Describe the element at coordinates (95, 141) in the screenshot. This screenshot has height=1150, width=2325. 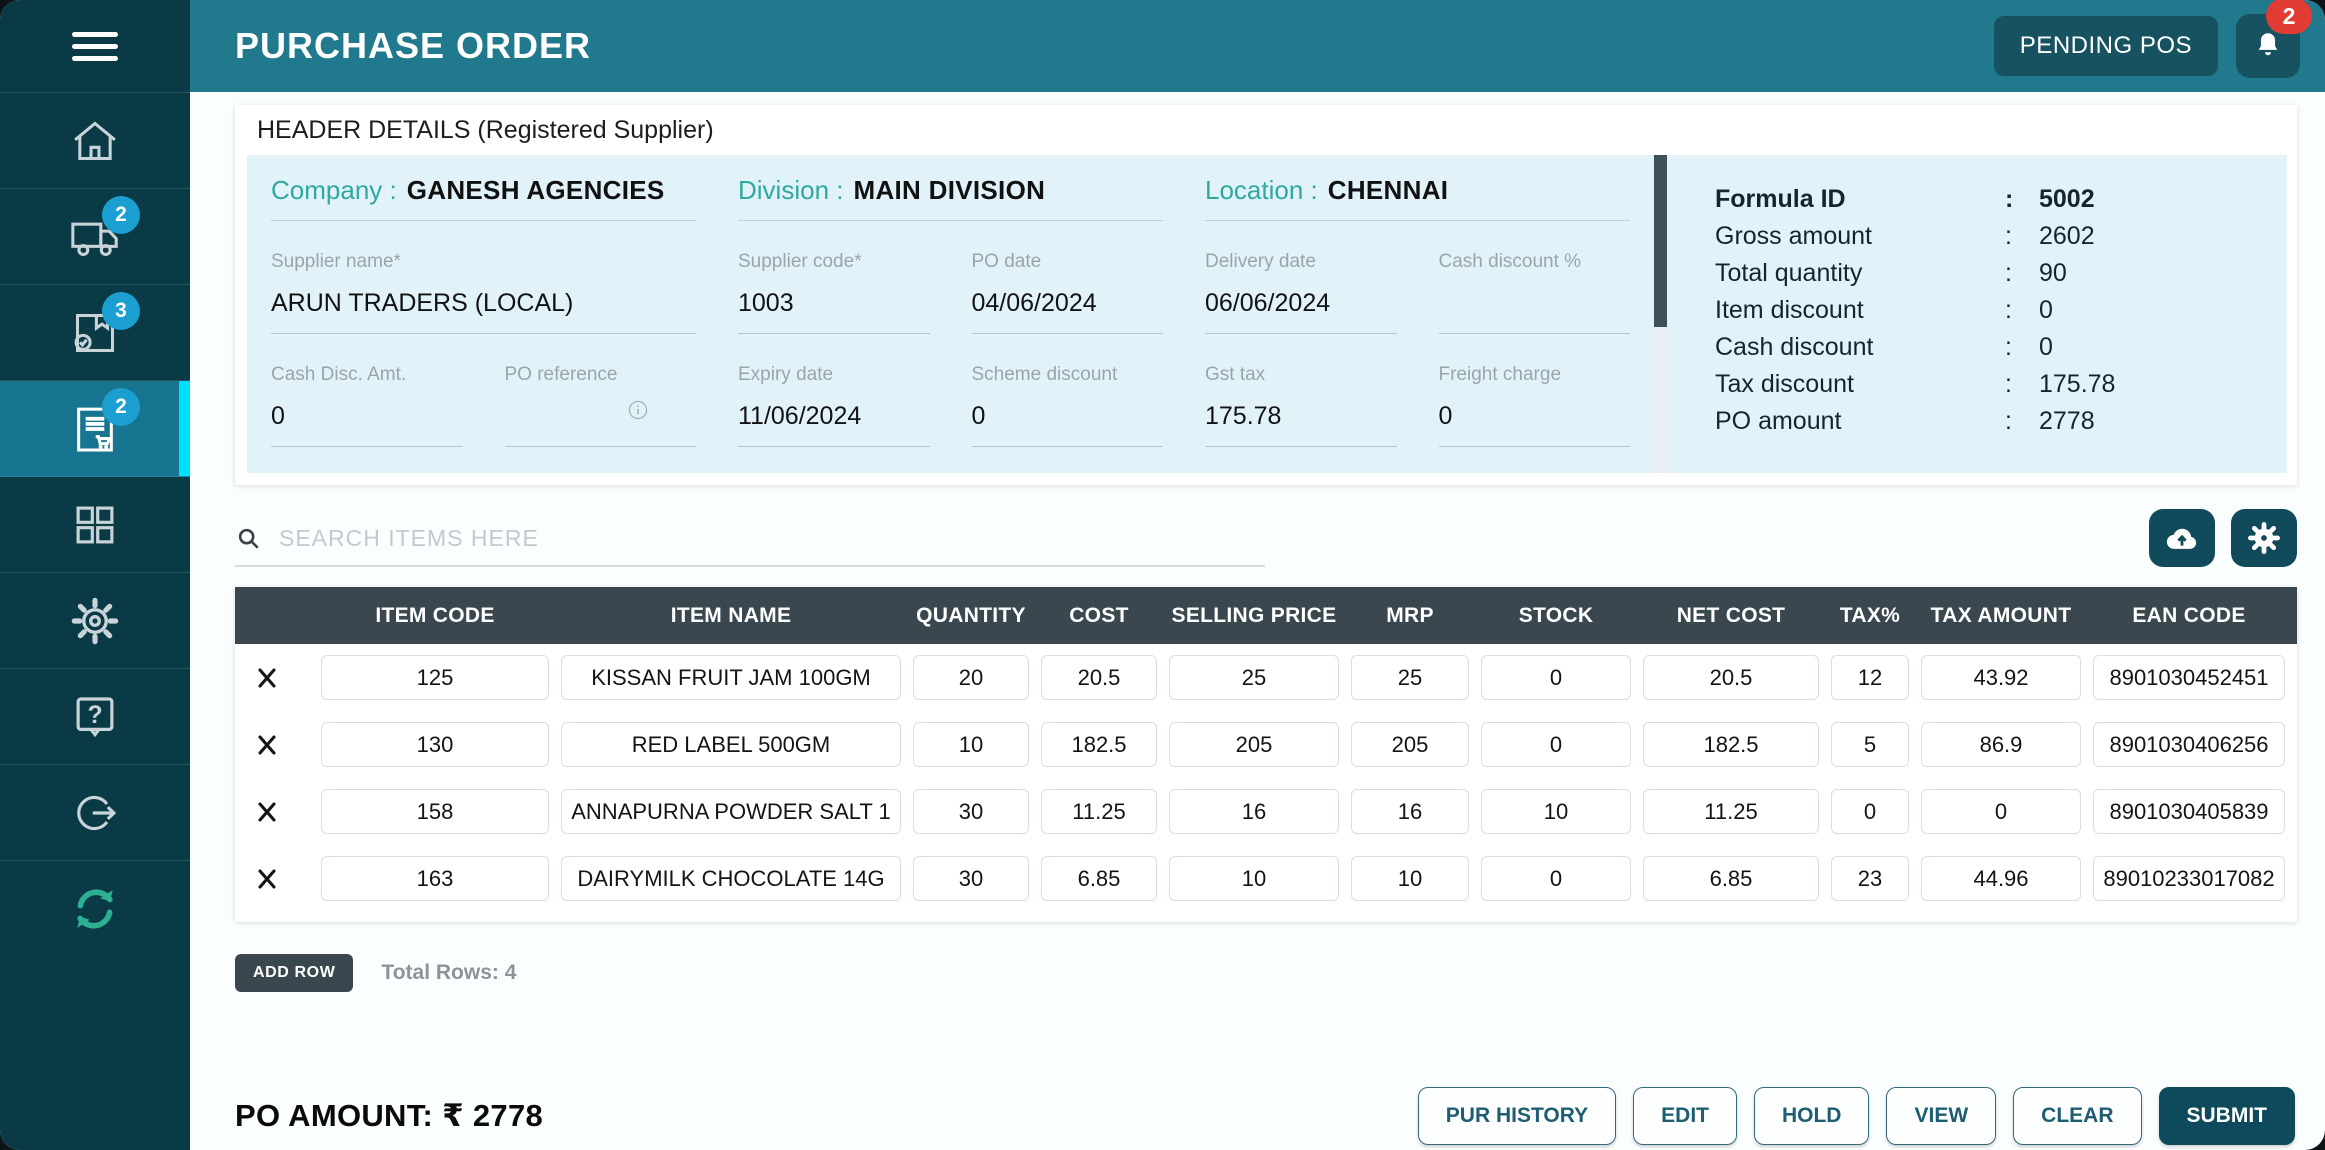
I see `sidebar-item-home` at that location.